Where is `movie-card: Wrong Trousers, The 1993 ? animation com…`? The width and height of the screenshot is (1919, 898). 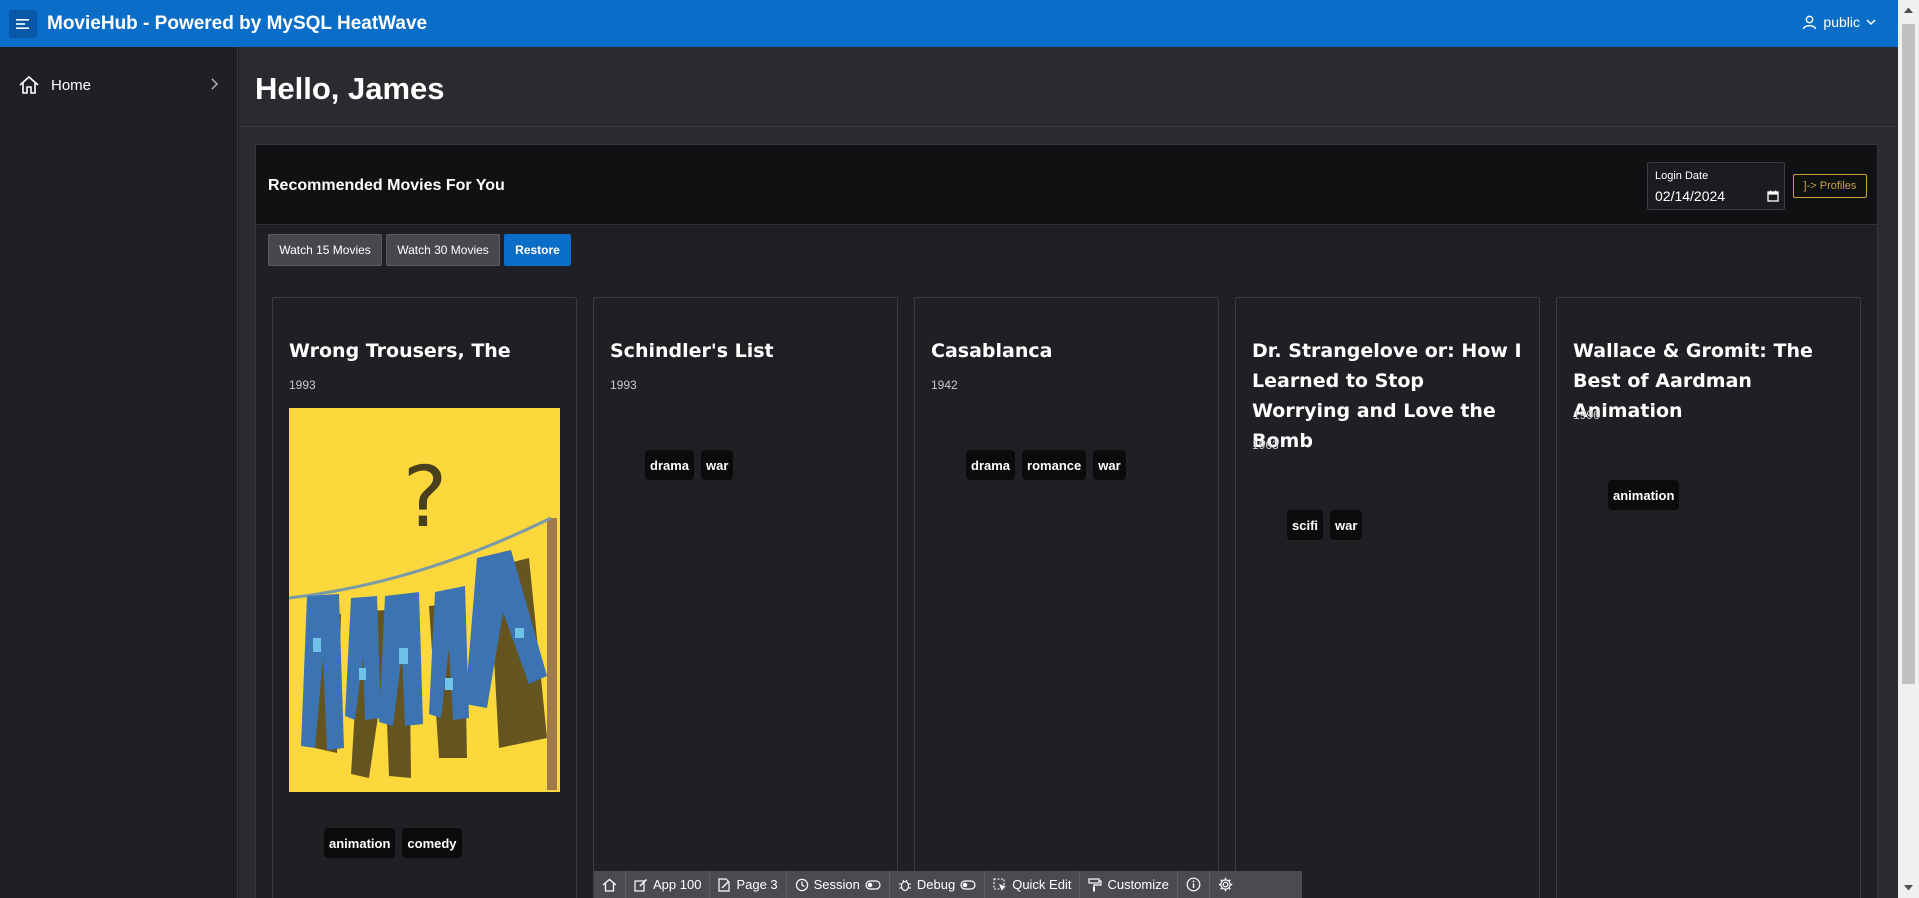 movie-card: Wrong Trousers, The 1993 ? animation com… is located at coordinates (424, 597).